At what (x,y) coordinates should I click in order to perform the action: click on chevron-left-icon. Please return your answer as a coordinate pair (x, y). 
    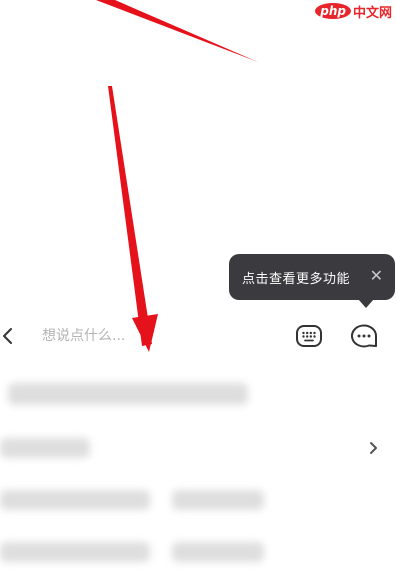
    Looking at the image, I should click on (8, 336).